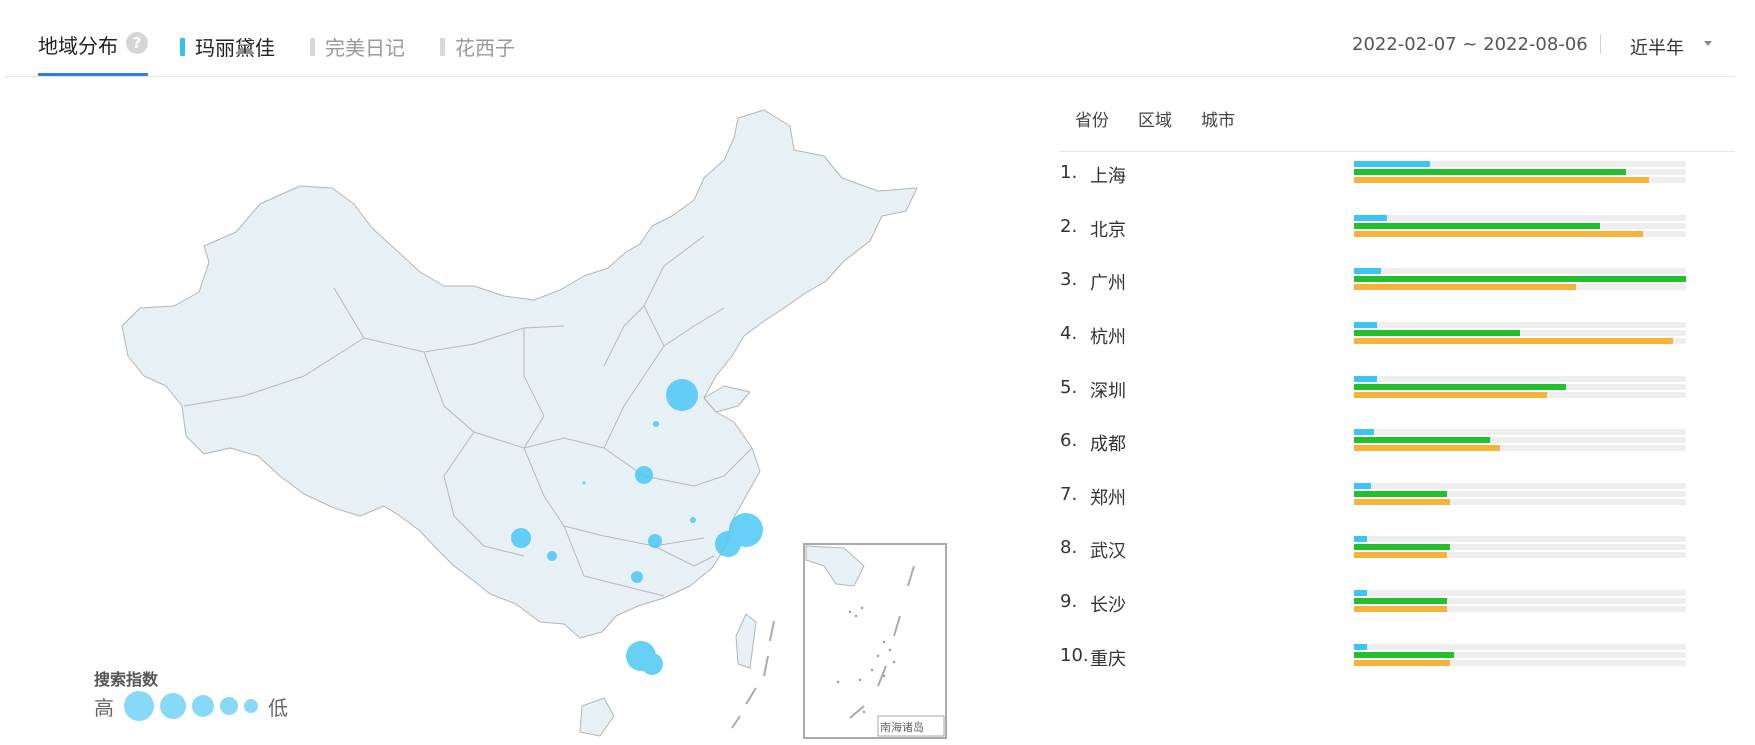 Image resolution: width=1755 pixels, height=745 pixels. What do you see at coordinates (1397, 151) in the screenshot?
I see `subtab-divider` at bounding box center [1397, 151].